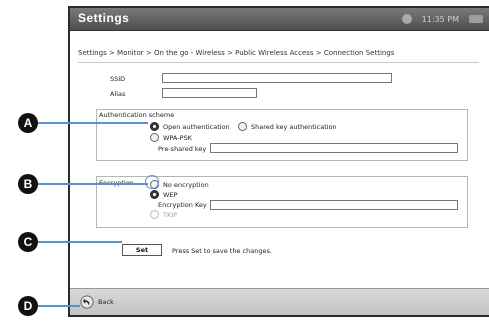 The image size is (489, 323). I want to click on callout-d: D, so click(28, 306).